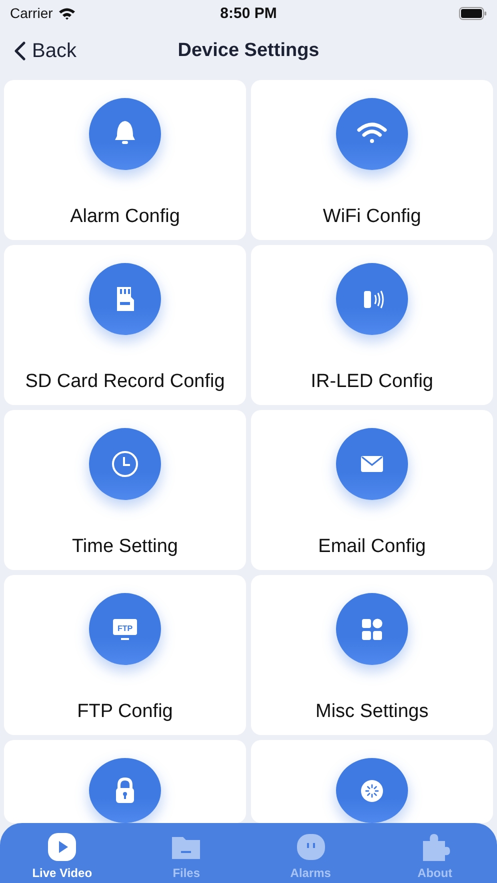 This screenshot has height=883, width=497. Describe the element at coordinates (372, 217) in the screenshot. I see `card-label: WiFi Config` at that location.